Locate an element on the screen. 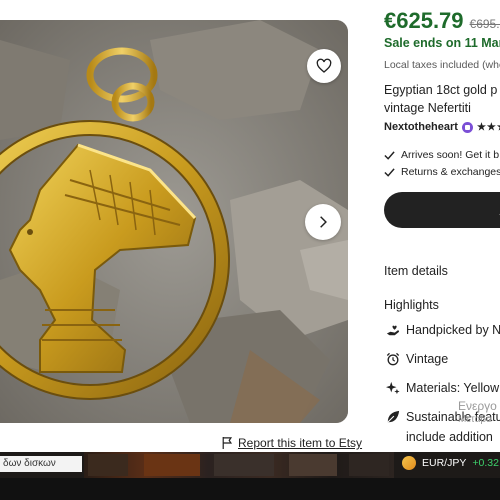 The image size is (500, 500). taskbar-app-strip is located at coordinates (239, 465).